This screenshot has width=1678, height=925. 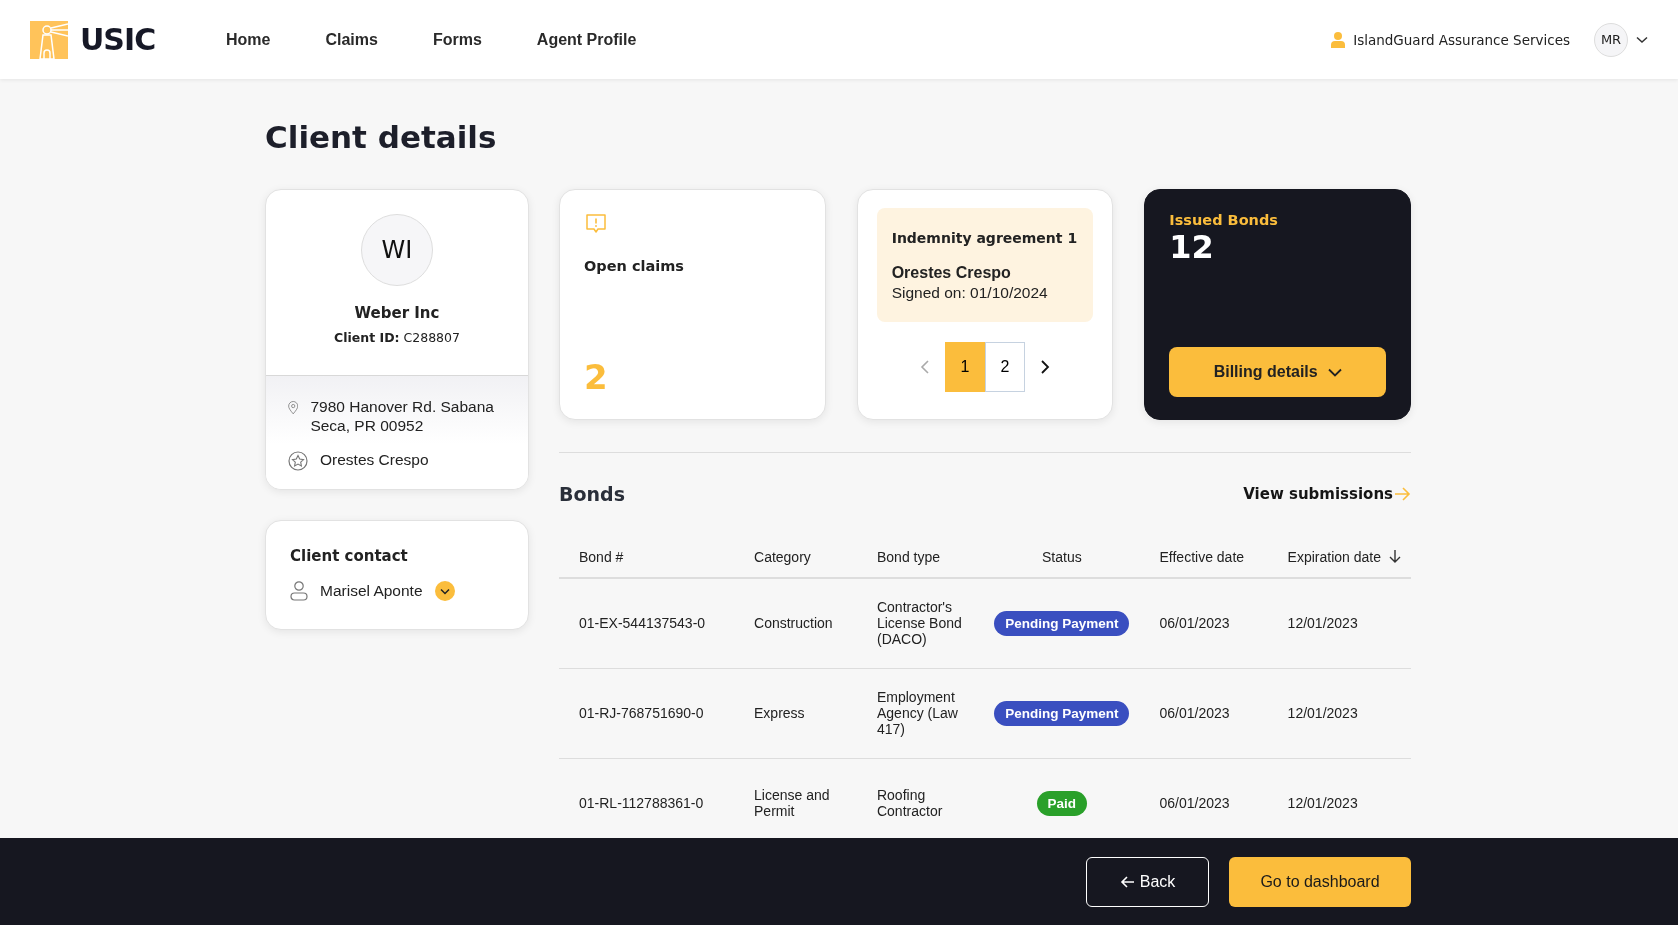 What do you see at coordinates (965, 367) in the screenshot?
I see `page-button: 1` at bounding box center [965, 367].